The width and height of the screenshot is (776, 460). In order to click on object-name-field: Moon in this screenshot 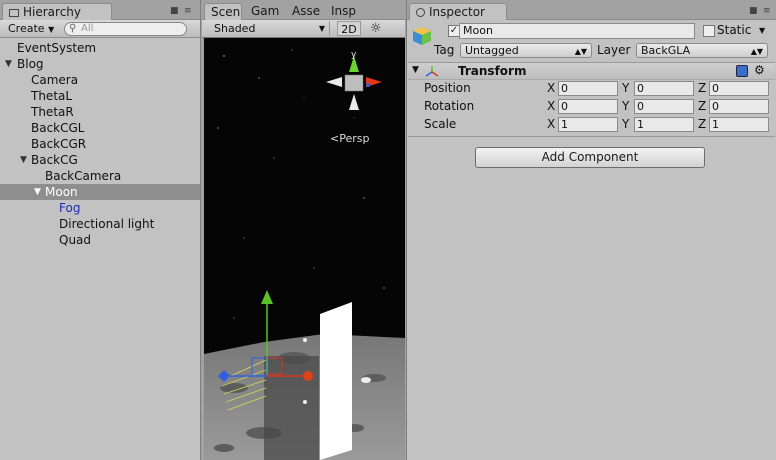, I will do `click(577, 31)`.